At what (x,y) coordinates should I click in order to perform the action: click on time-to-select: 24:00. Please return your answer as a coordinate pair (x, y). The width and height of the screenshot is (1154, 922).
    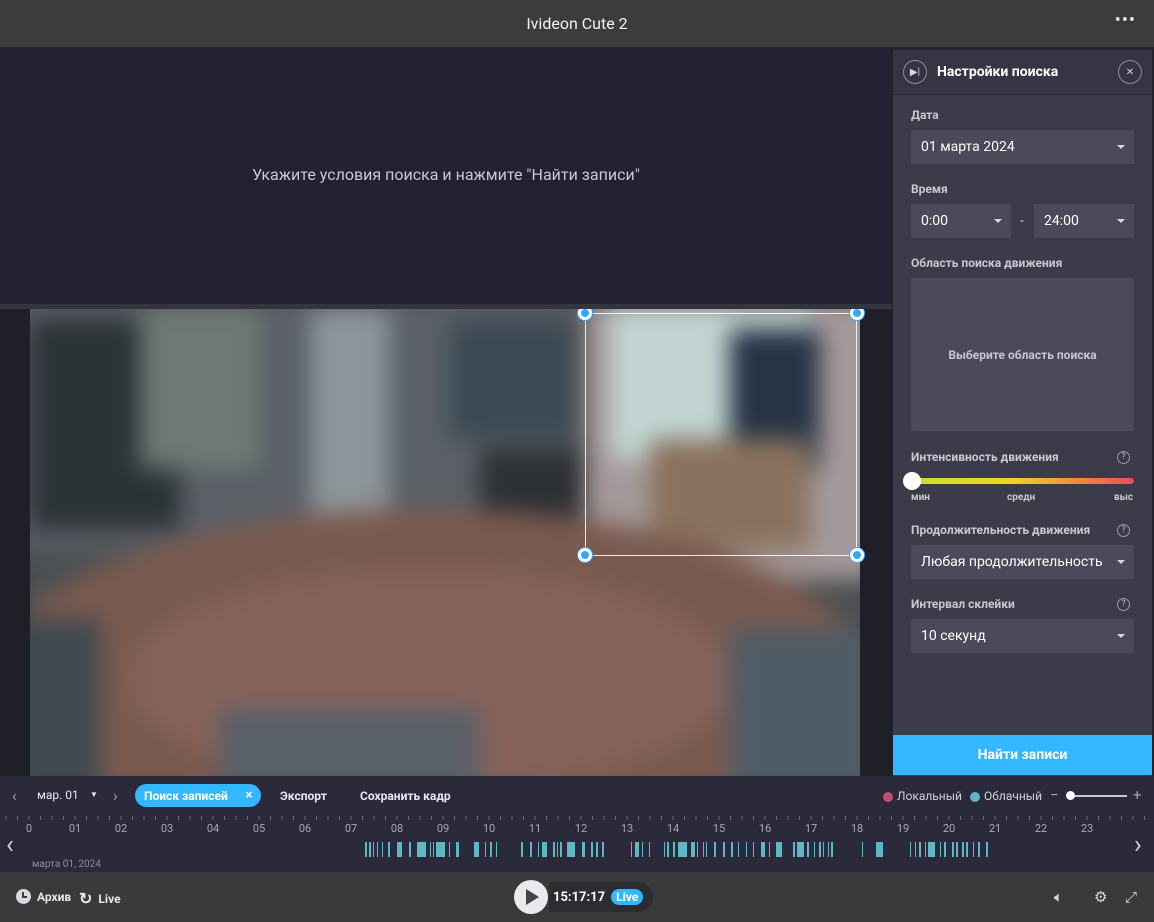
    Looking at the image, I should click on (1084, 221).